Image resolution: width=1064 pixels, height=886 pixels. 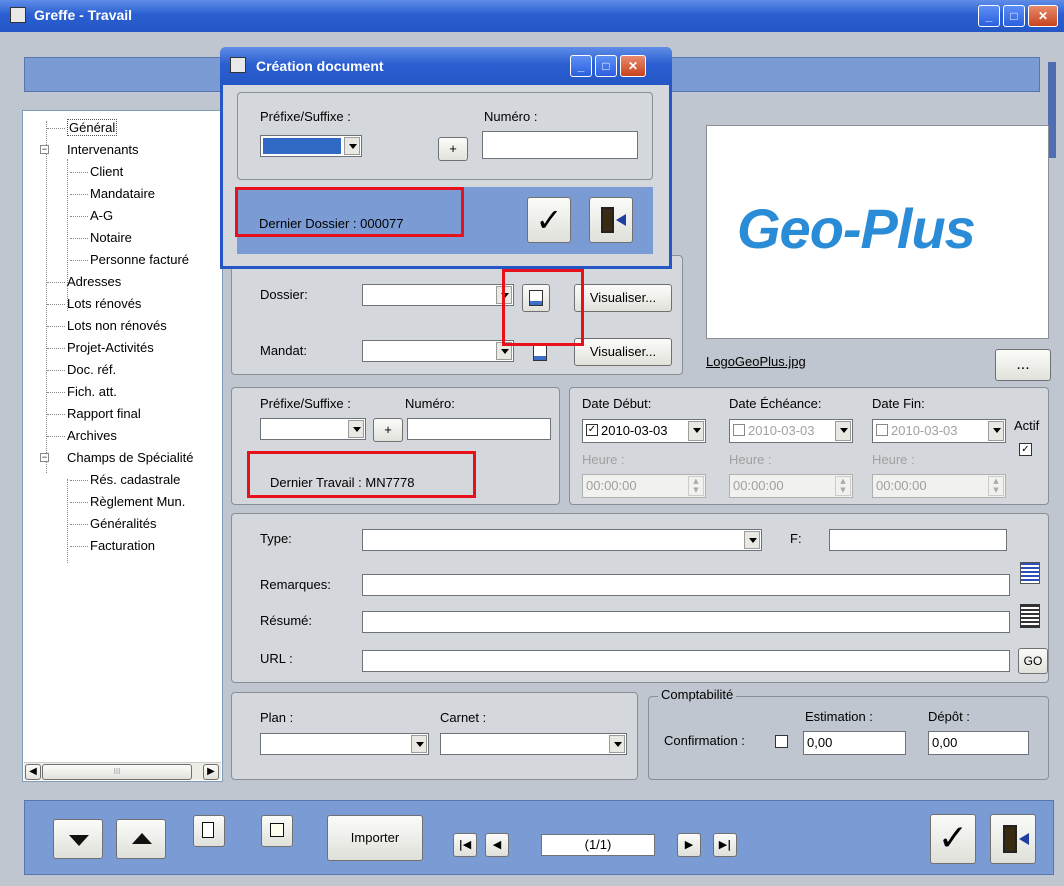 I want to click on tree-horizontal-scrollbar: ◀ III ▶, so click(x=122, y=771).